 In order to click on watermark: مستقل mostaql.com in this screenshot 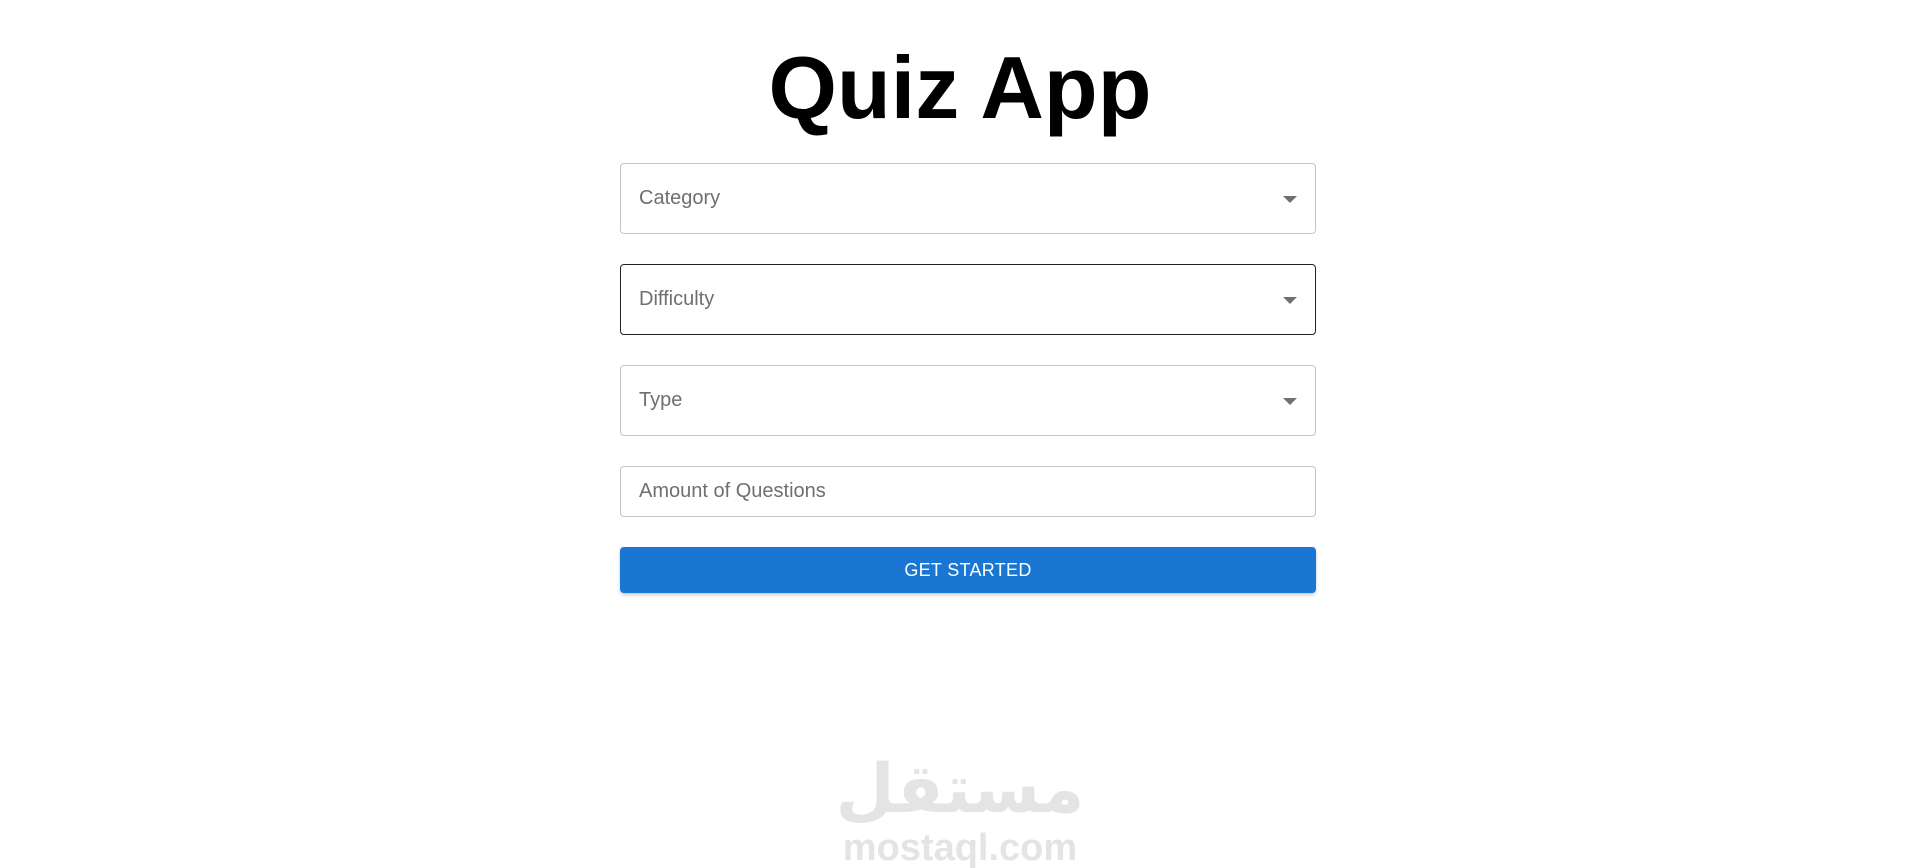, I will do `click(960, 808)`.